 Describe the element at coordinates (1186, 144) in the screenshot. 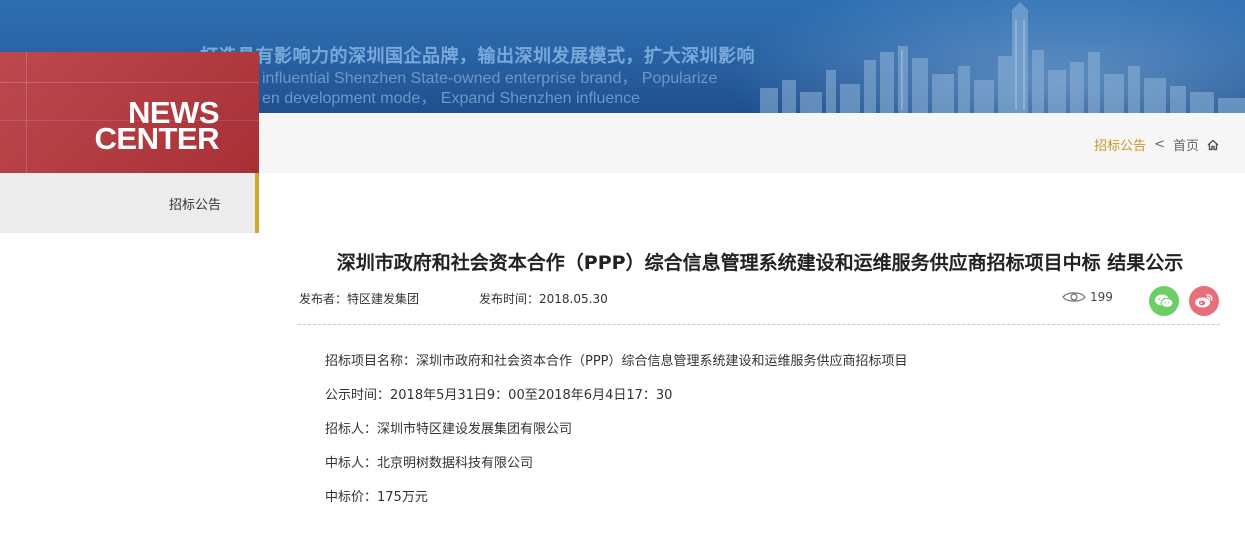

I see `breadcrumb-home: 首页` at that location.